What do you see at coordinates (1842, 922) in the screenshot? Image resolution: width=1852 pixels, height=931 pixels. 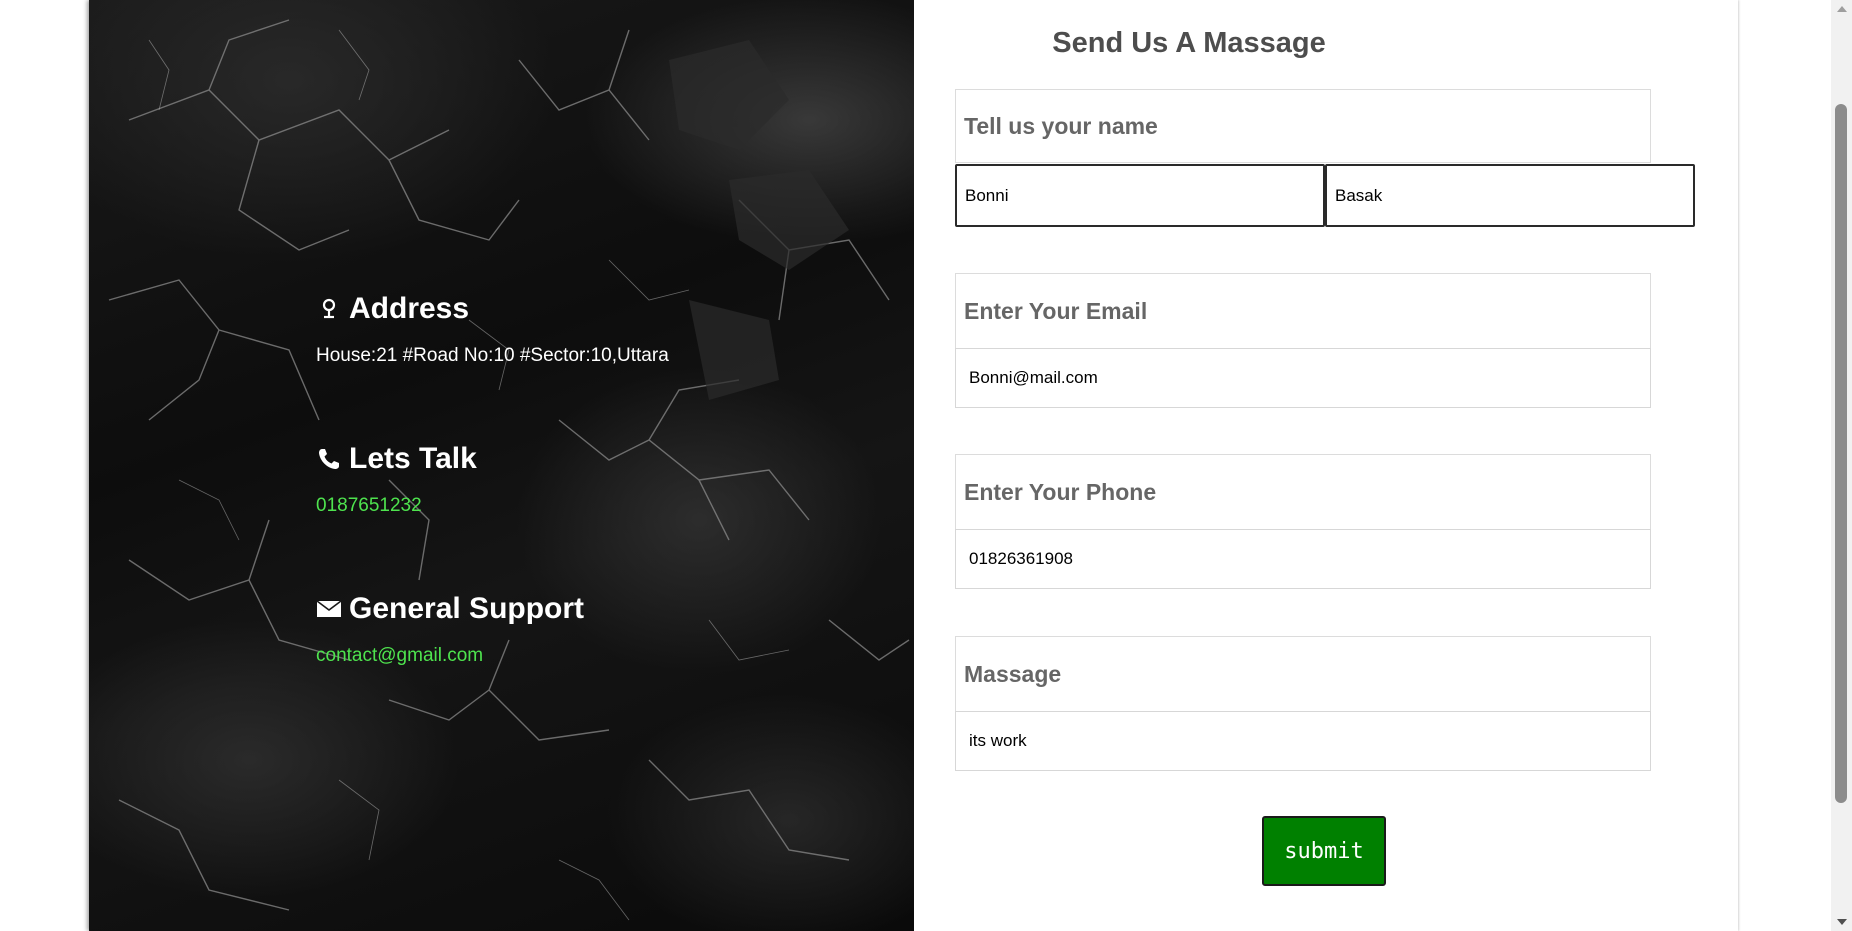 I see `scroll-down-arrow-icon` at bounding box center [1842, 922].